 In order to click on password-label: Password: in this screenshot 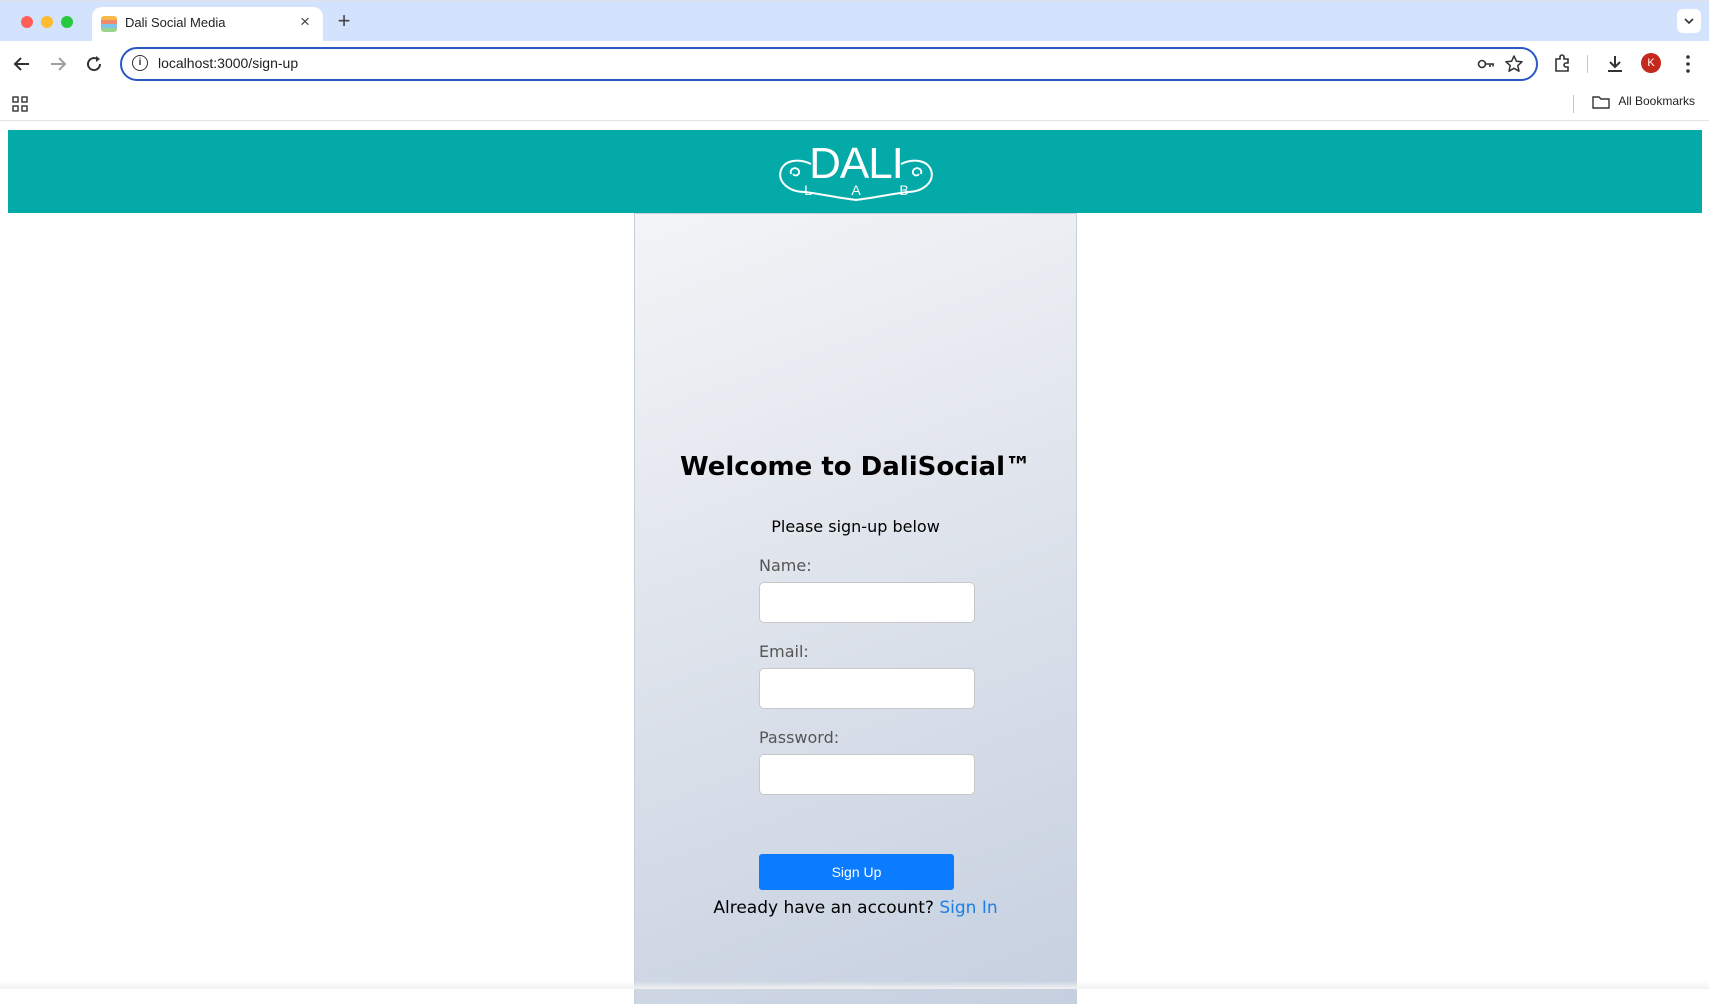, I will do `click(799, 737)`.